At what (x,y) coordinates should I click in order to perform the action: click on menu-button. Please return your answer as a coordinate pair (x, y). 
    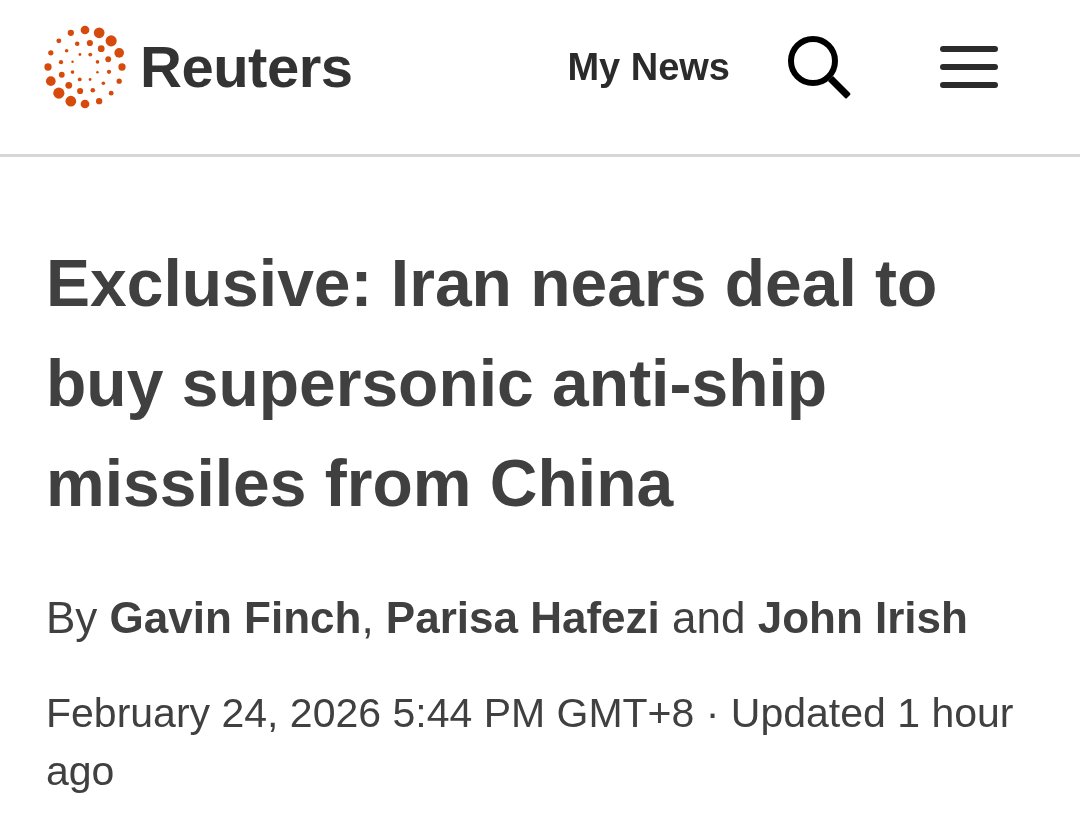
    Looking at the image, I should click on (969, 67).